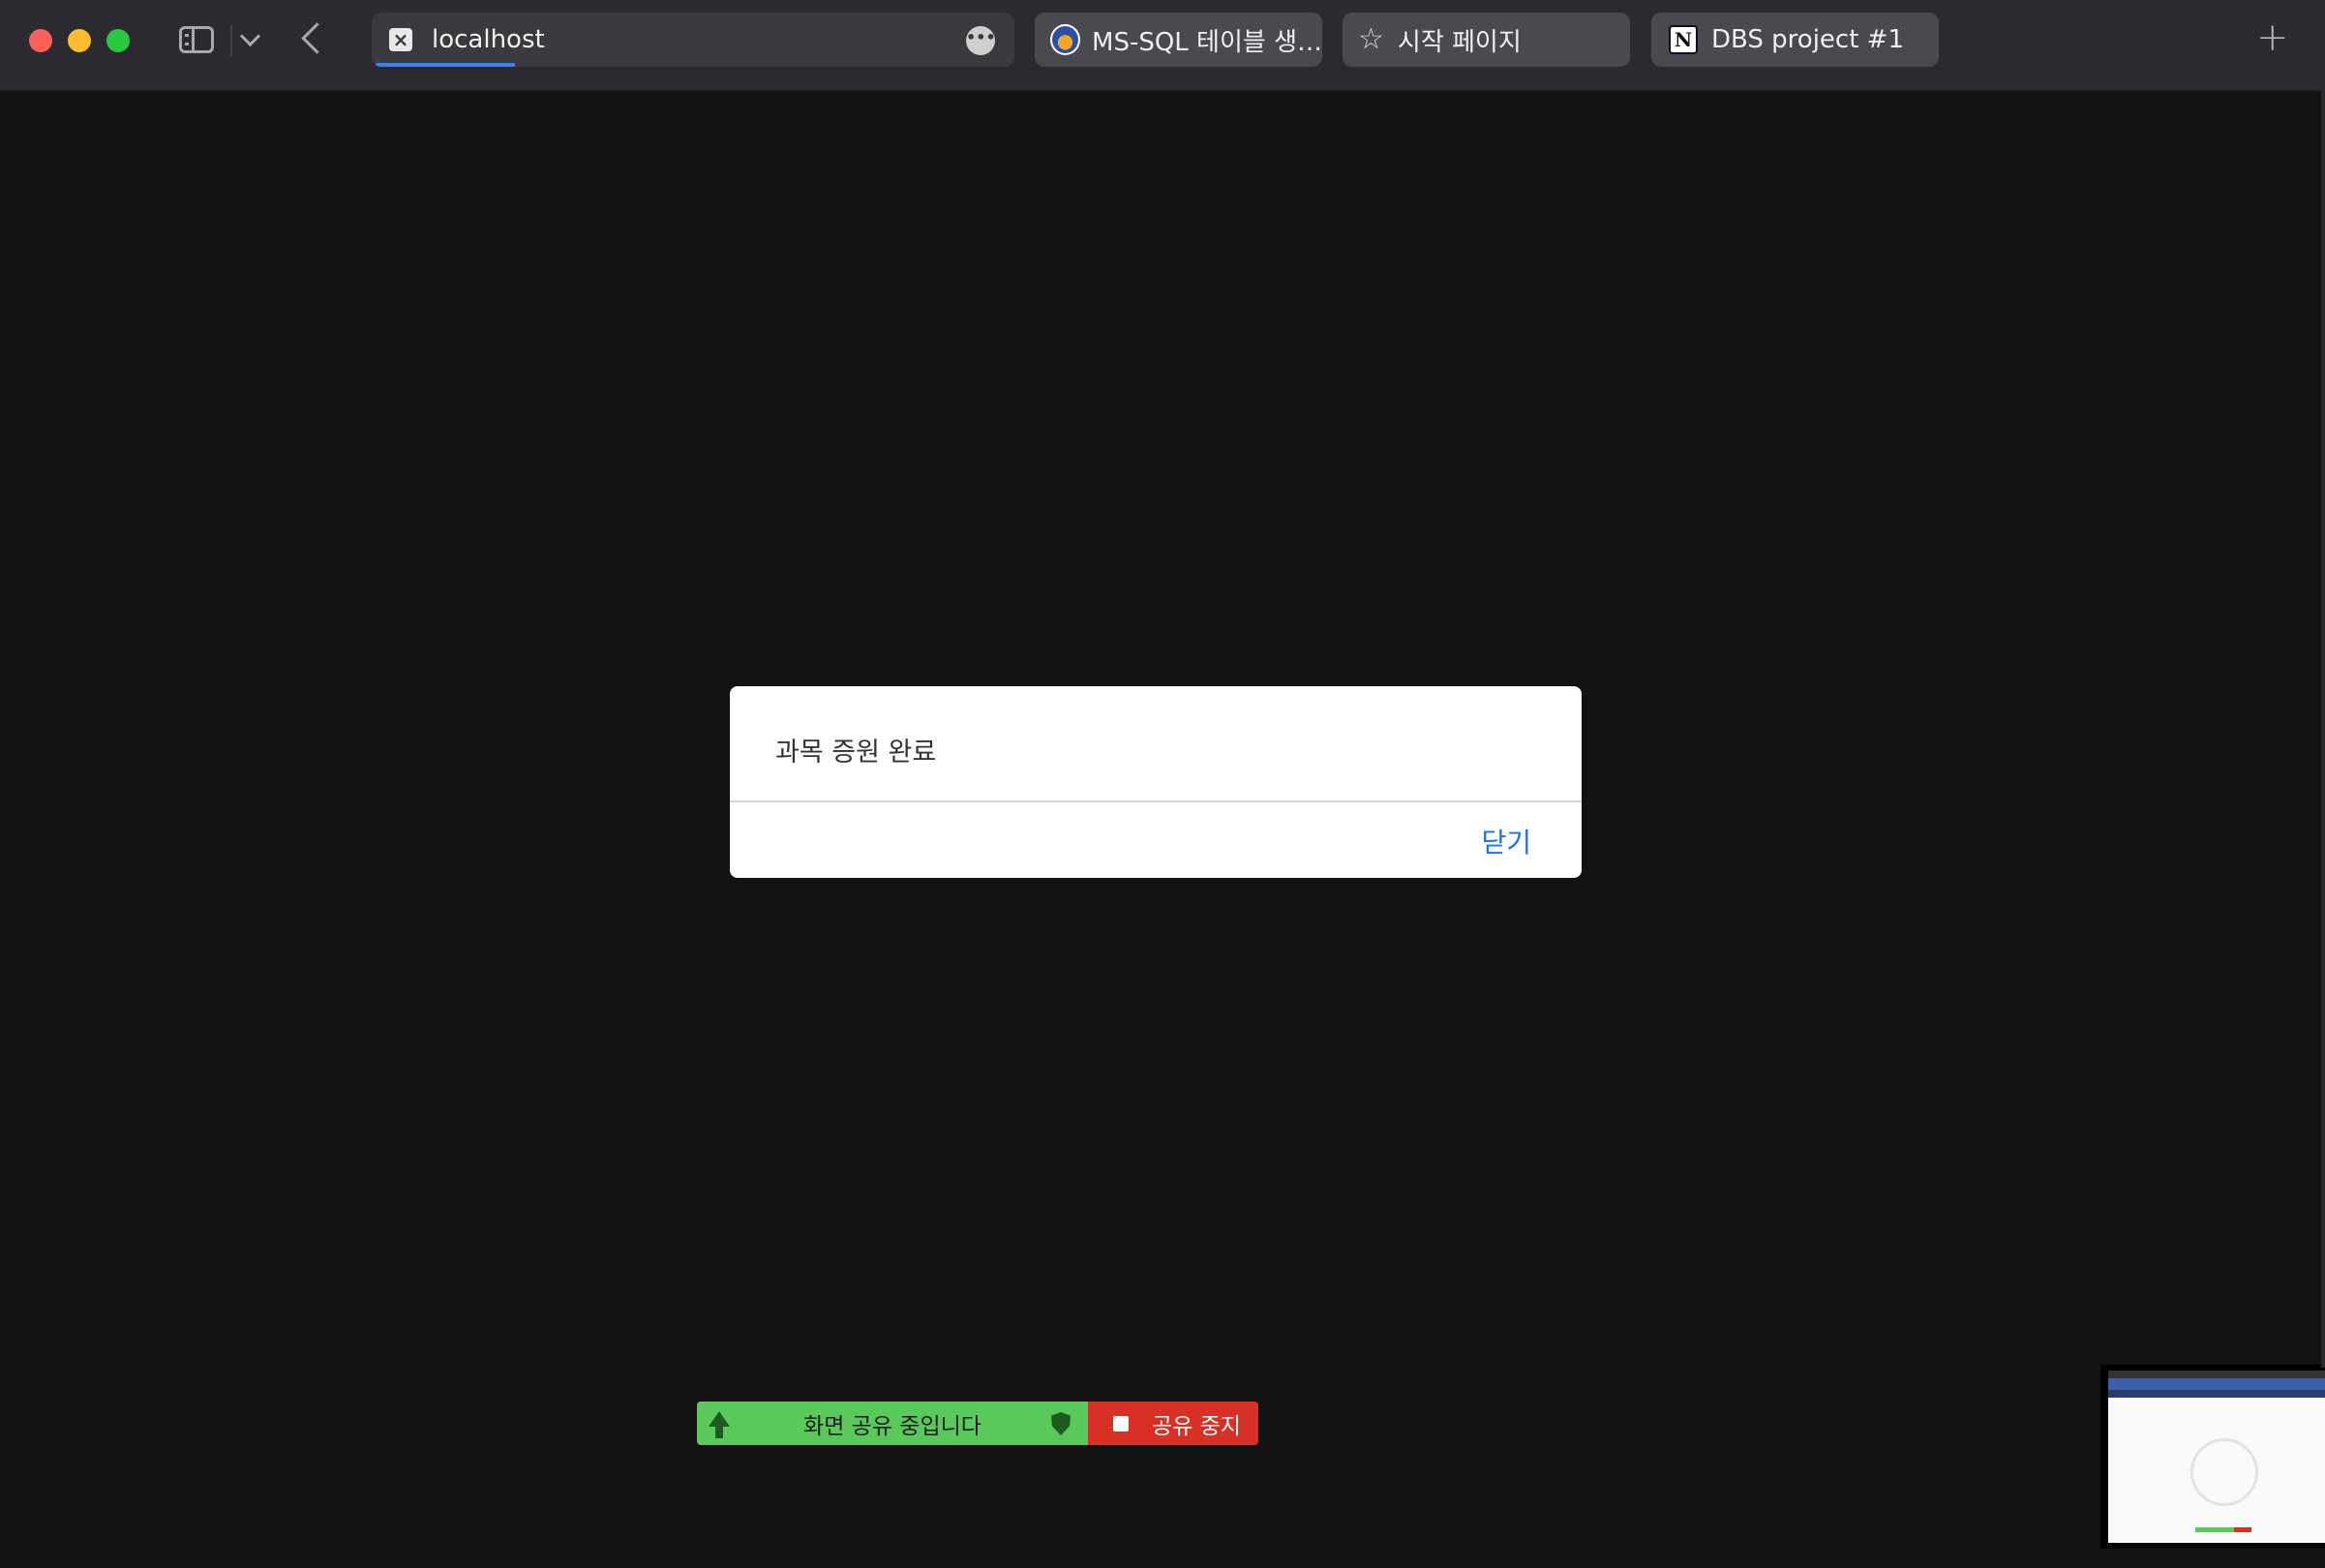 This screenshot has height=1568, width=2325. What do you see at coordinates (2216, 1384) in the screenshot?
I see `preview-nav` at bounding box center [2216, 1384].